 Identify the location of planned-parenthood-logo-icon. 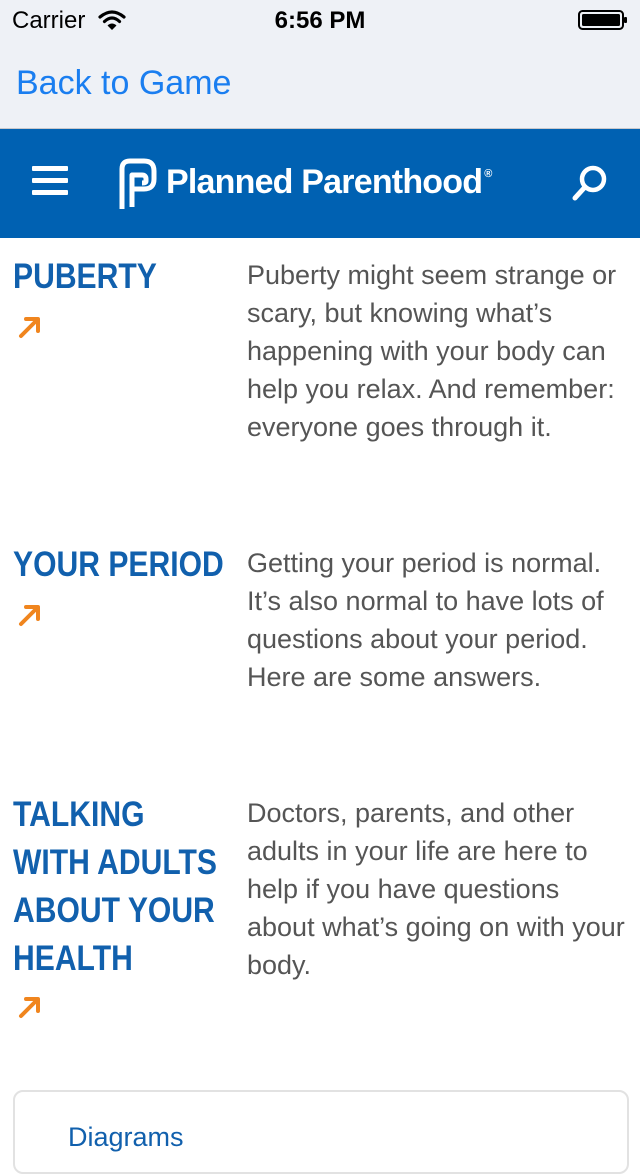
(138, 183).